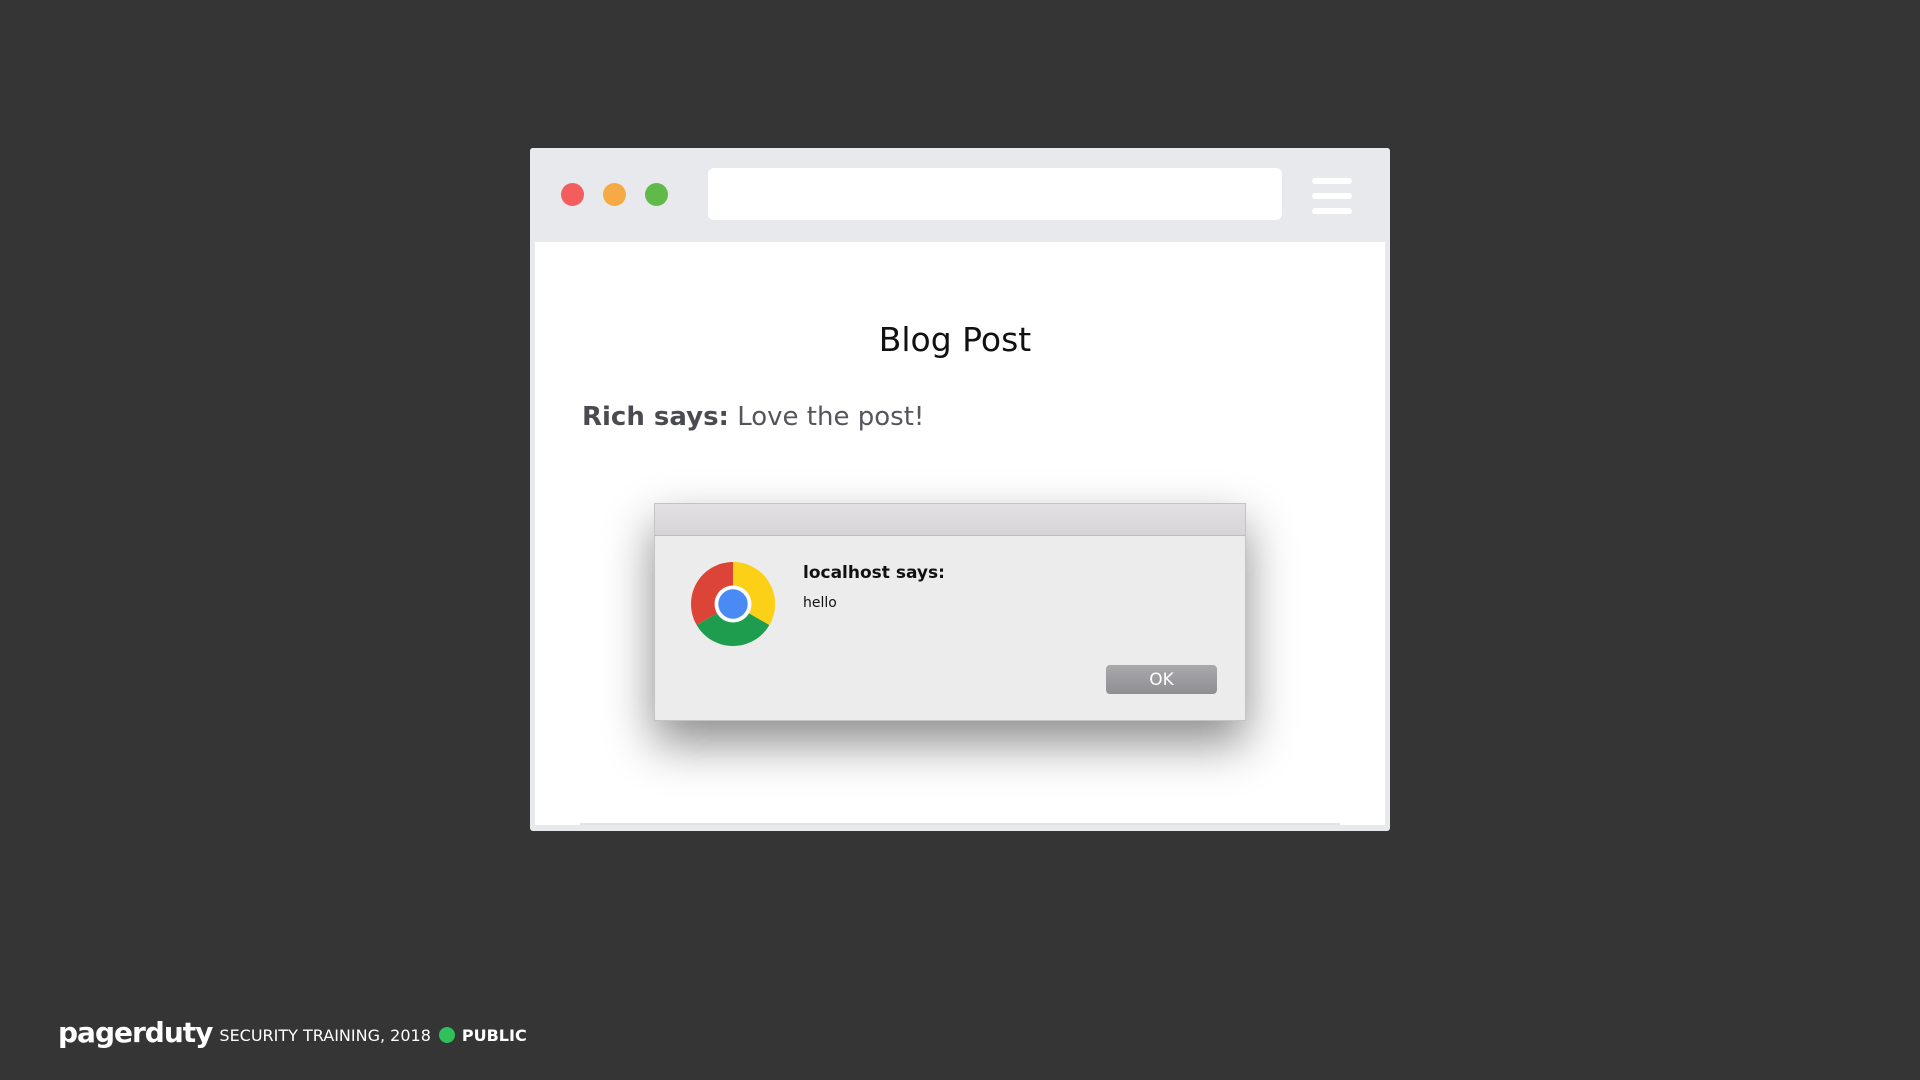  I want to click on dialog-heading: localhost says:, so click(874, 573).